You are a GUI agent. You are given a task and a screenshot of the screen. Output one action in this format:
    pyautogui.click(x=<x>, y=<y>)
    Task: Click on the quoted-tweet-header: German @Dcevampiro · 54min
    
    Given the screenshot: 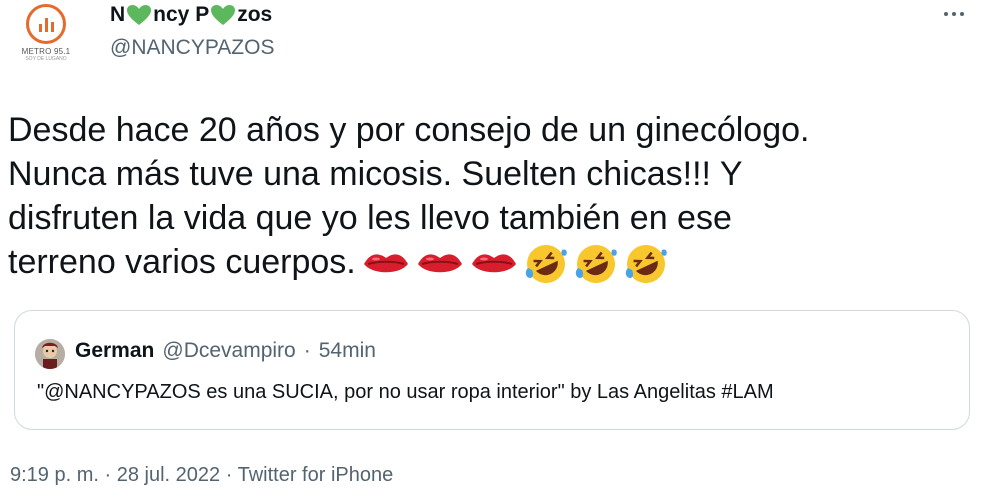 What is the action you would take?
    pyautogui.click(x=225, y=351)
    